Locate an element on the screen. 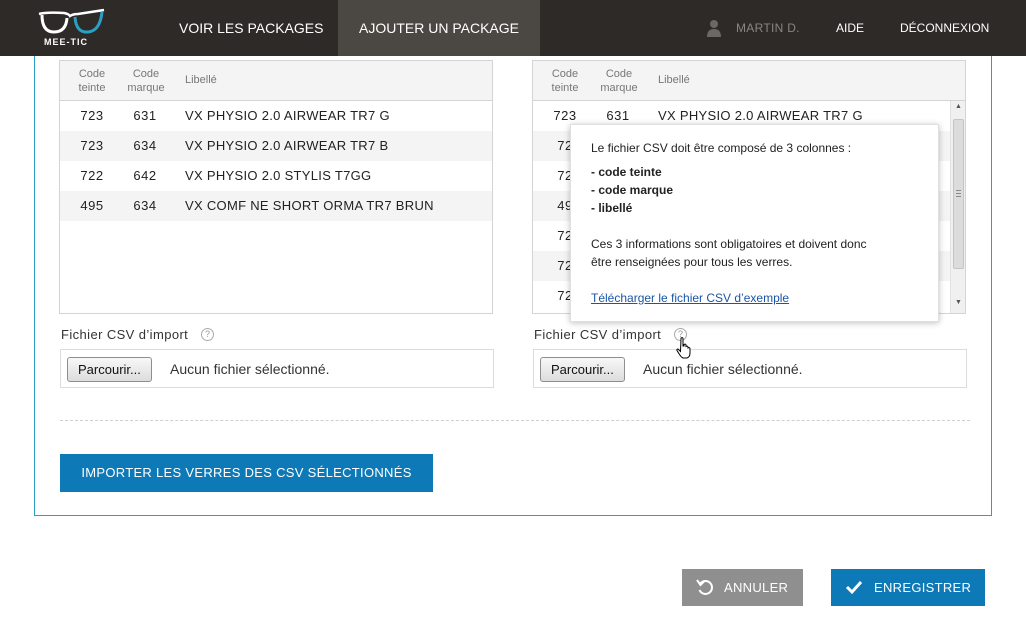  nav-ajouter-package: AJOUTER UN PACKAGE is located at coordinates (439, 28).